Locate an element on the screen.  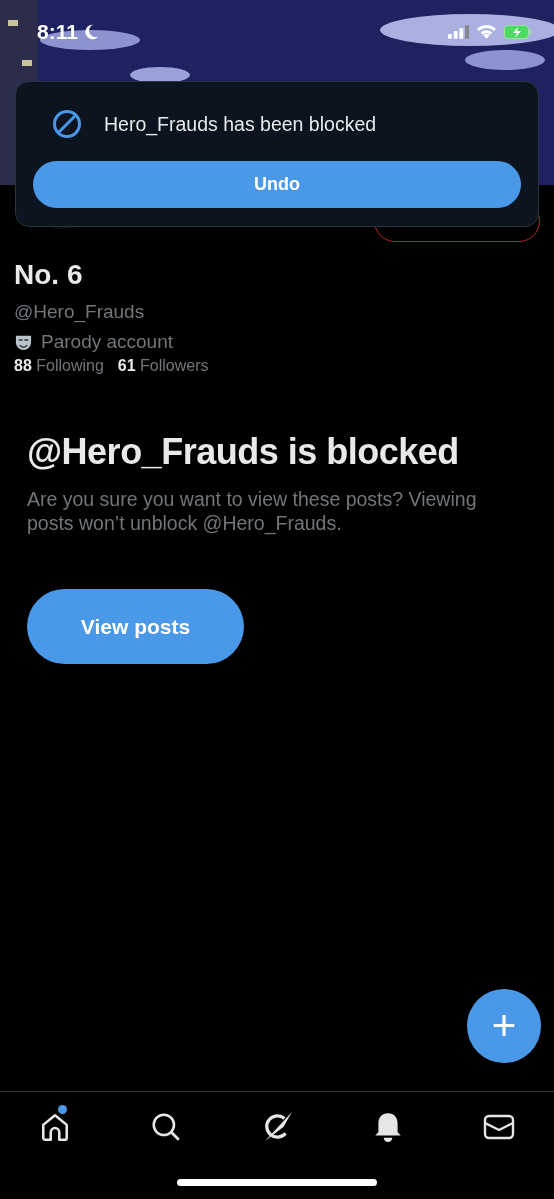
status-time: 8:11 is located at coordinates (57, 32).